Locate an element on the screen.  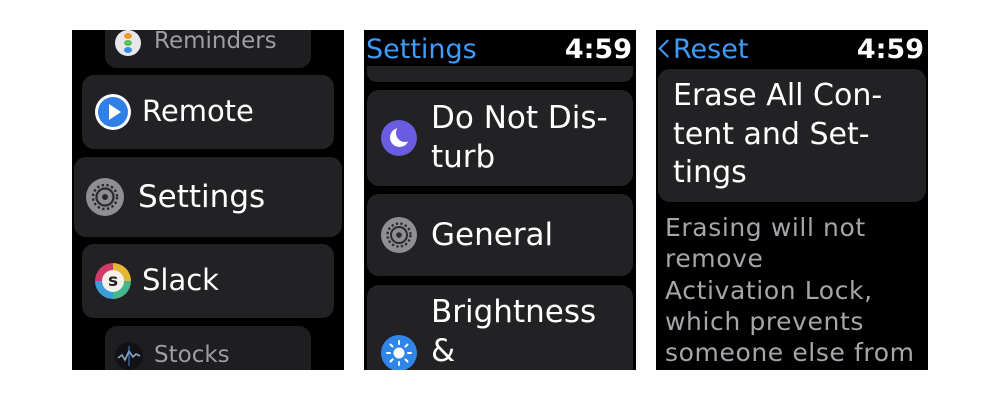
stocks-icon is located at coordinates (129, 356).